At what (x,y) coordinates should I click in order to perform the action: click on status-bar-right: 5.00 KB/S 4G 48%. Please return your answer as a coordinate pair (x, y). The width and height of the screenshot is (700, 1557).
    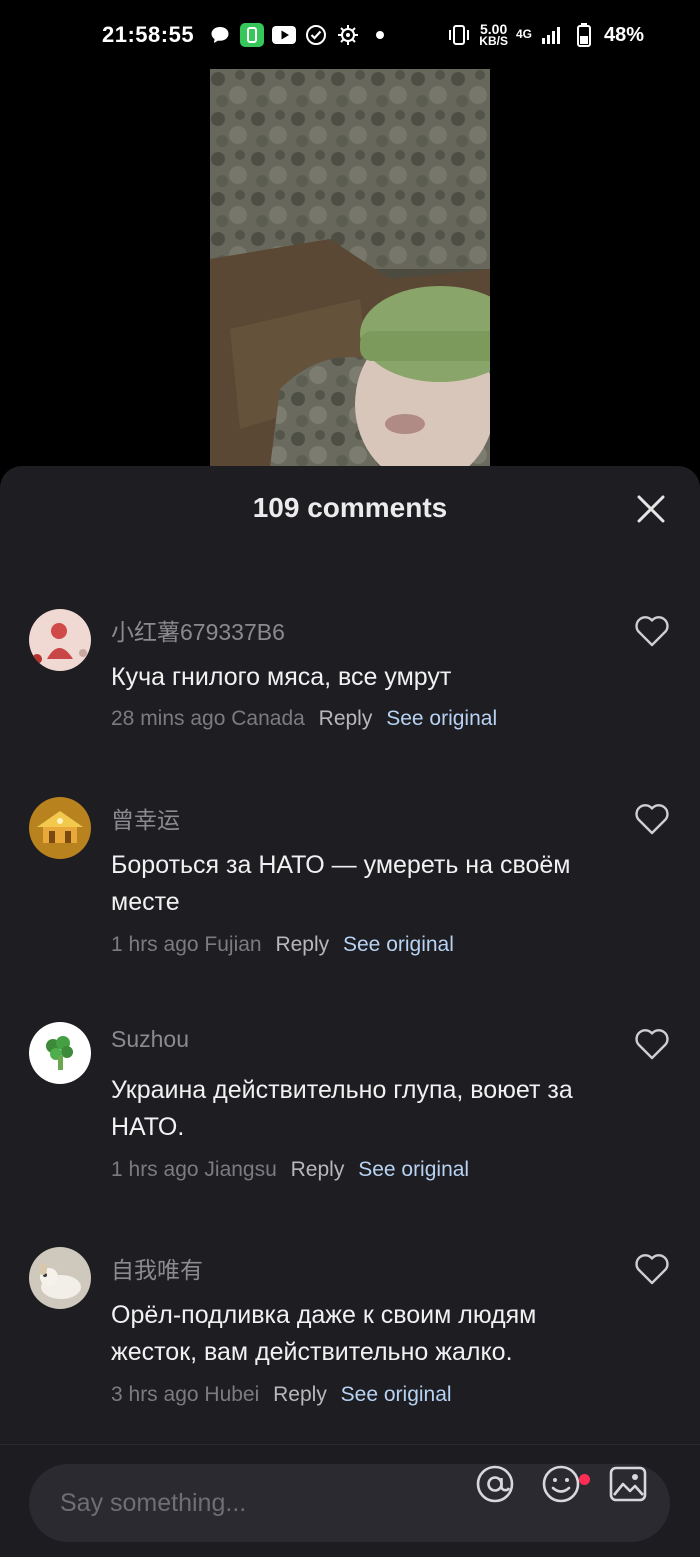
    Looking at the image, I should click on (545, 35).